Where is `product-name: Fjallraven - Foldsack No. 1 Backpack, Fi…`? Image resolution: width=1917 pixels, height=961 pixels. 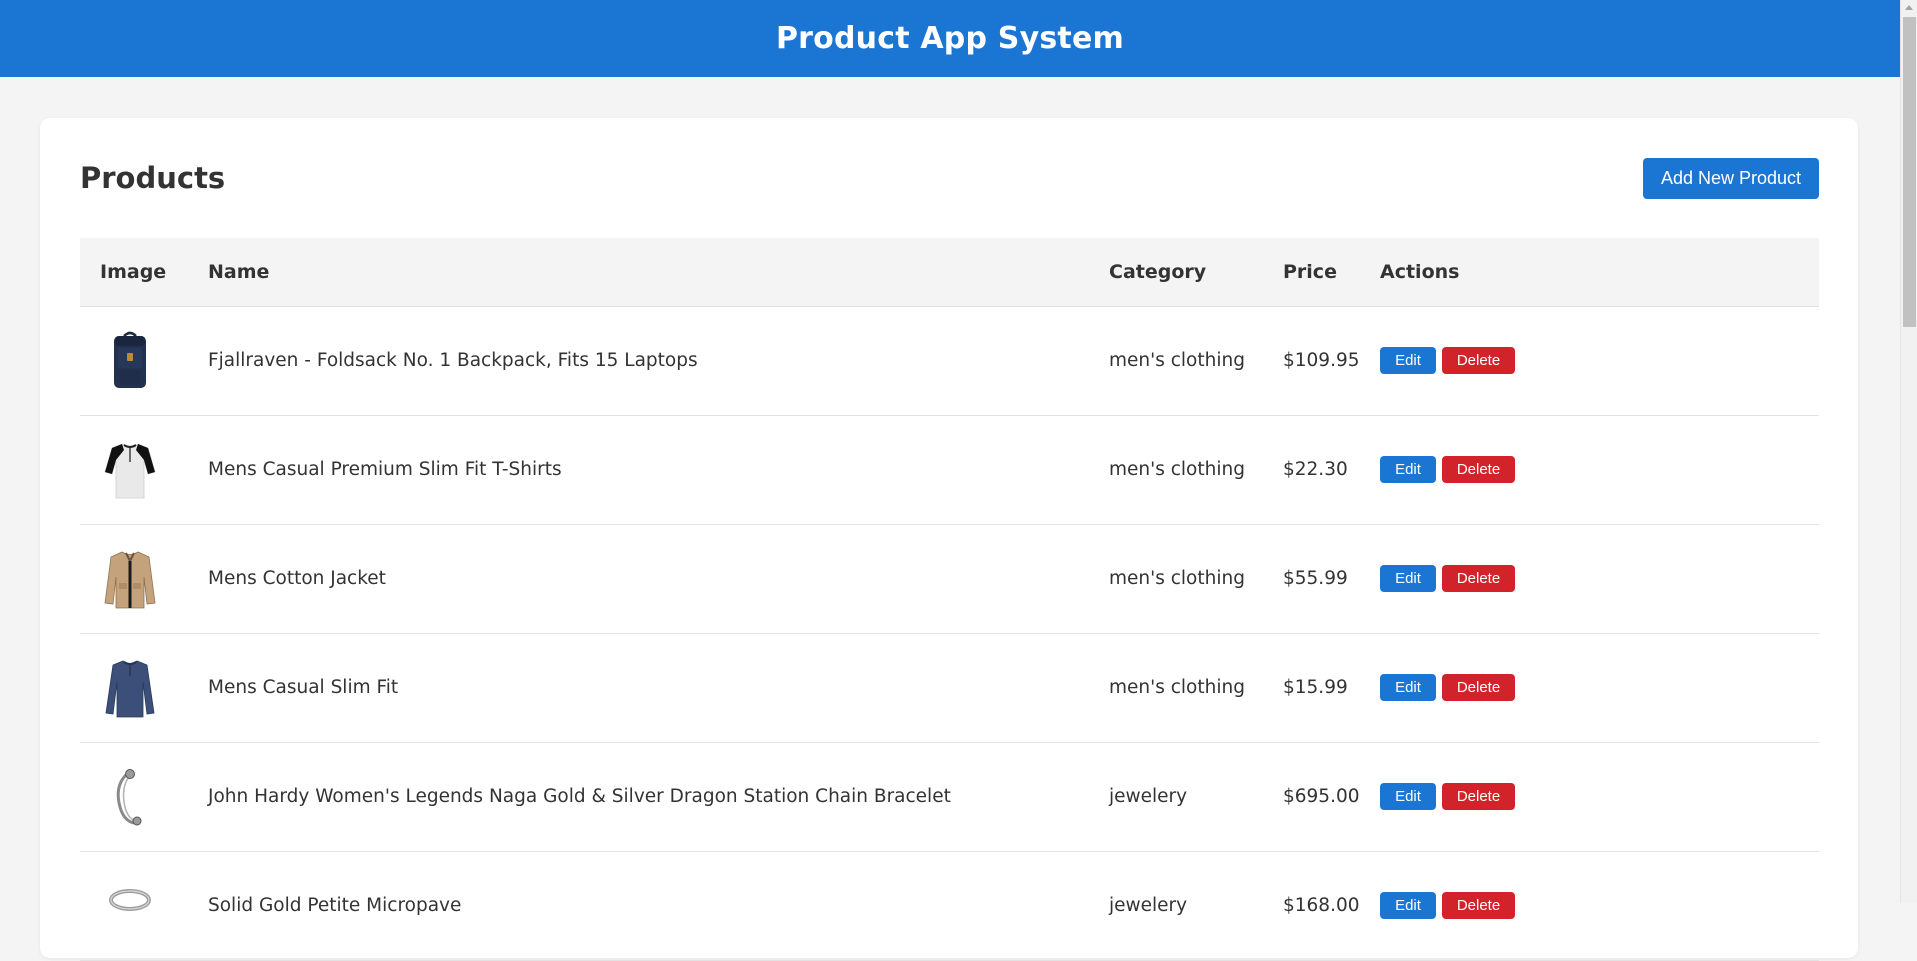
product-name: Fjallraven - Foldsack No. 1 Backpack, Fi… is located at coordinates (638, 361).